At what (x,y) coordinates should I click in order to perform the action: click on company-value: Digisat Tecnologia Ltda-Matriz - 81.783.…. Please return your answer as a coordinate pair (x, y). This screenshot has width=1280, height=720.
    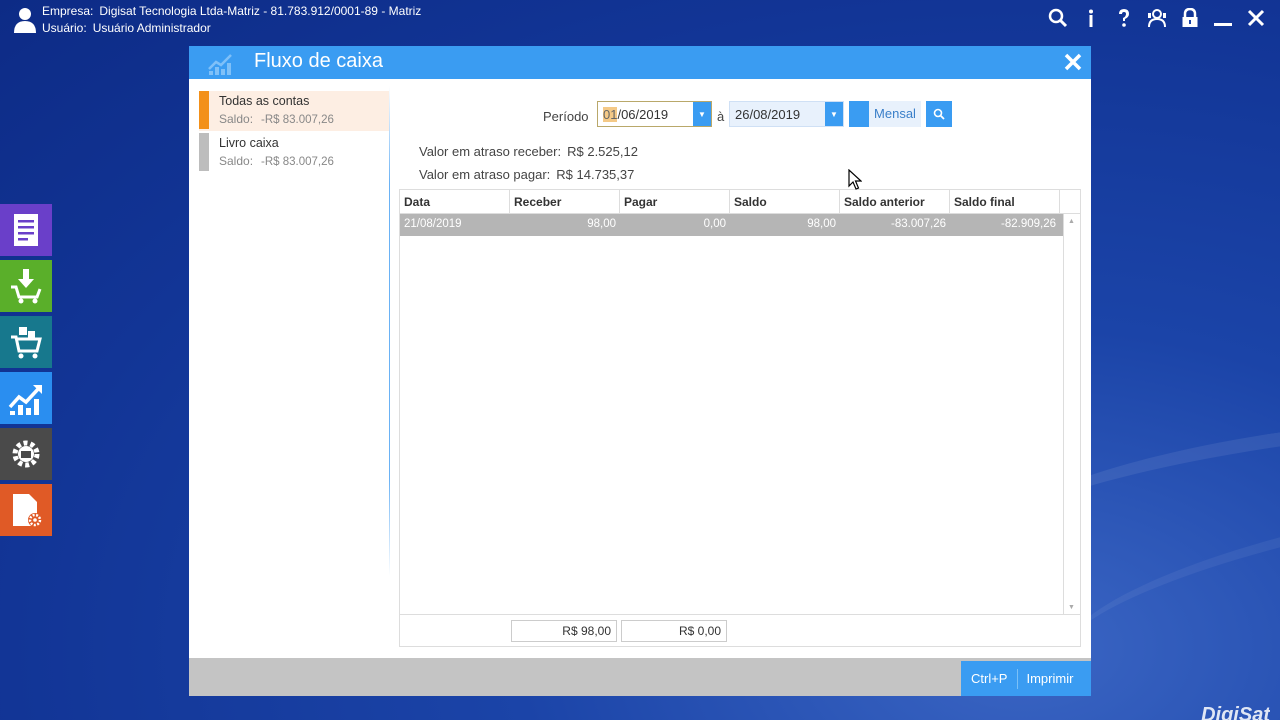
    Looking at the image, I should click on (260, 11).